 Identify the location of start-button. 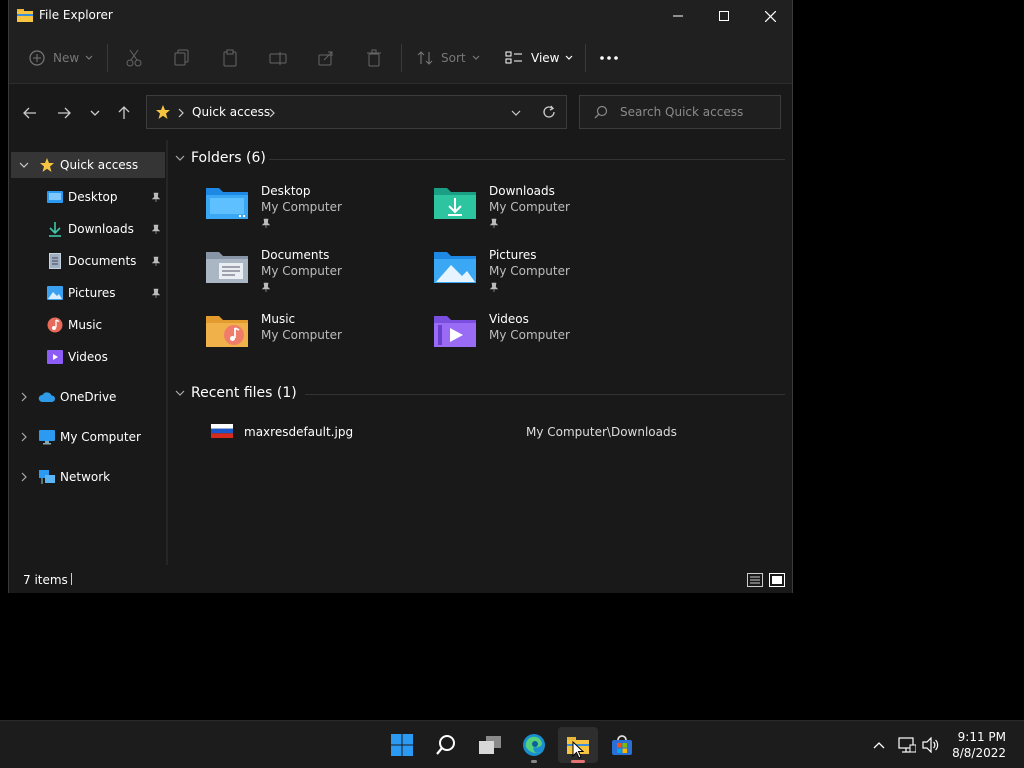
(402, 745).